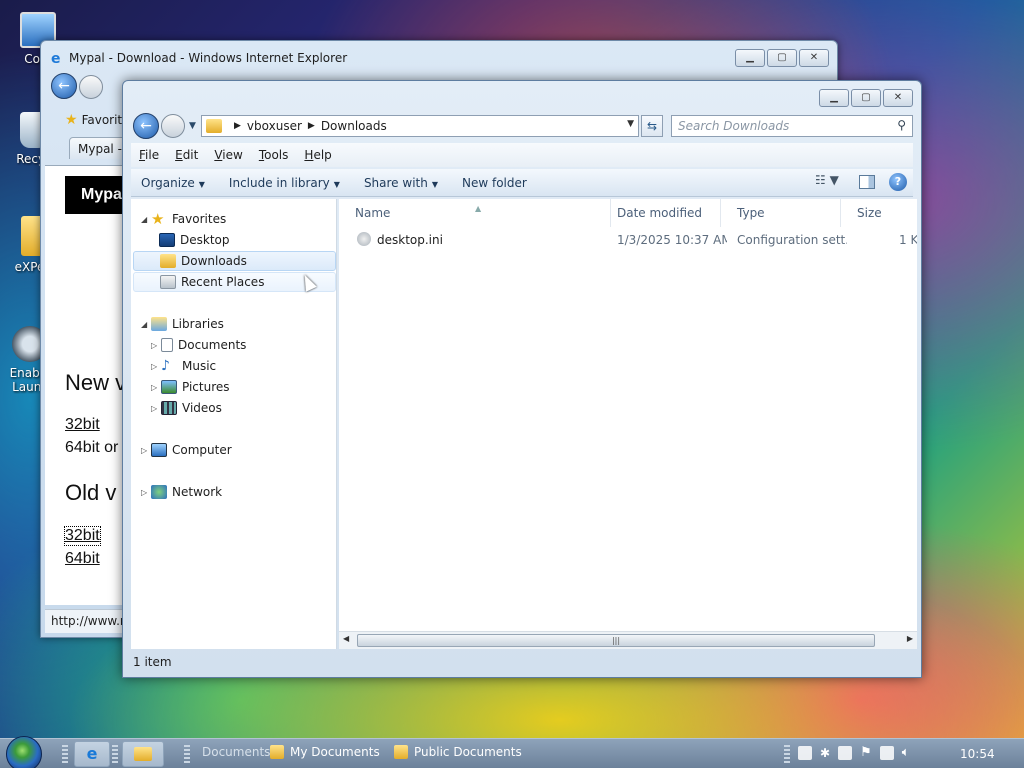 This screenshot has height=768, width=1024. I want to click on nav-item-music: ▷ ♪ Music, so click(183, 366).